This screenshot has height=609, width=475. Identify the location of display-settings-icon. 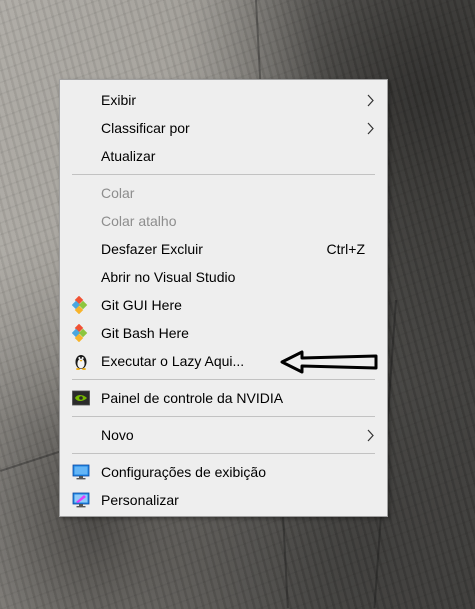
(81, 472).